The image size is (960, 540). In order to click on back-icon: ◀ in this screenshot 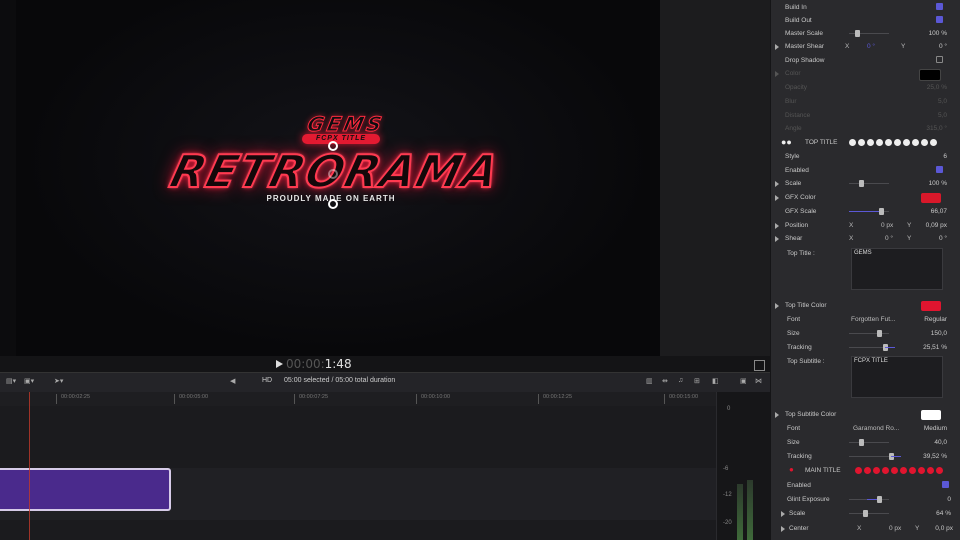, I will do `click(232, 381)`.